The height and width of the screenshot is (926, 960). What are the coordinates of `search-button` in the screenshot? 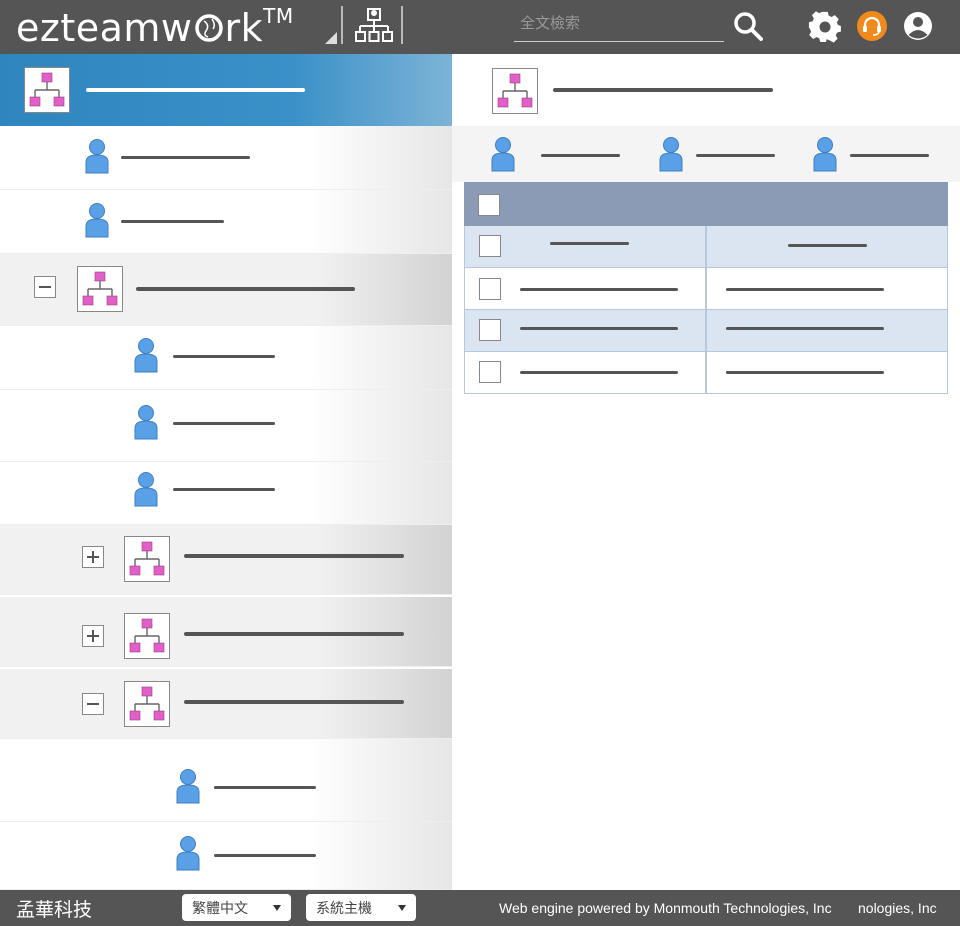 It's located at (748, 26).